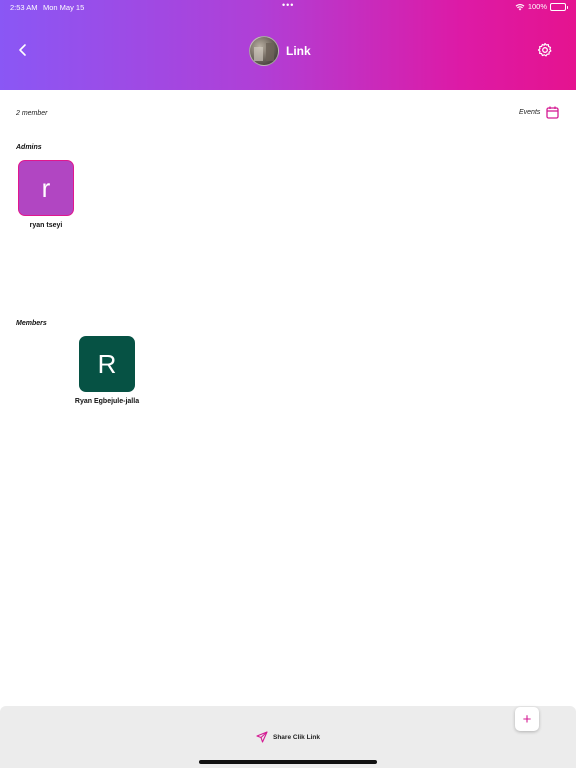 The height and width of the screenshot is (768, 576). I want to click on member-name: Ryan Egbejule-jalla, so click(107, 401).